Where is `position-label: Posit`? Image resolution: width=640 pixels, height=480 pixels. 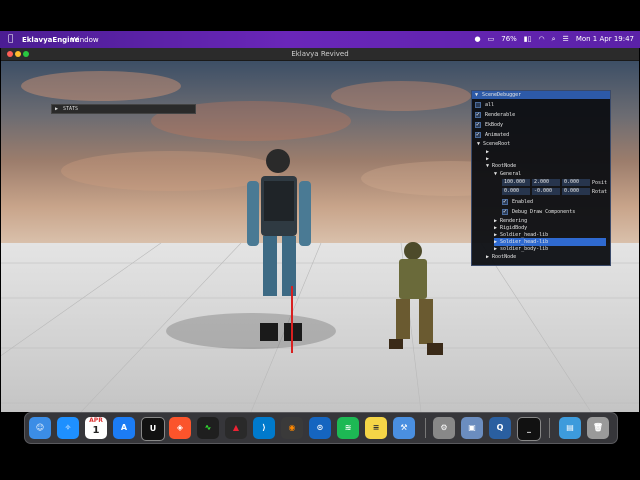 position-label: Posit is located at coordinates (600, 183).